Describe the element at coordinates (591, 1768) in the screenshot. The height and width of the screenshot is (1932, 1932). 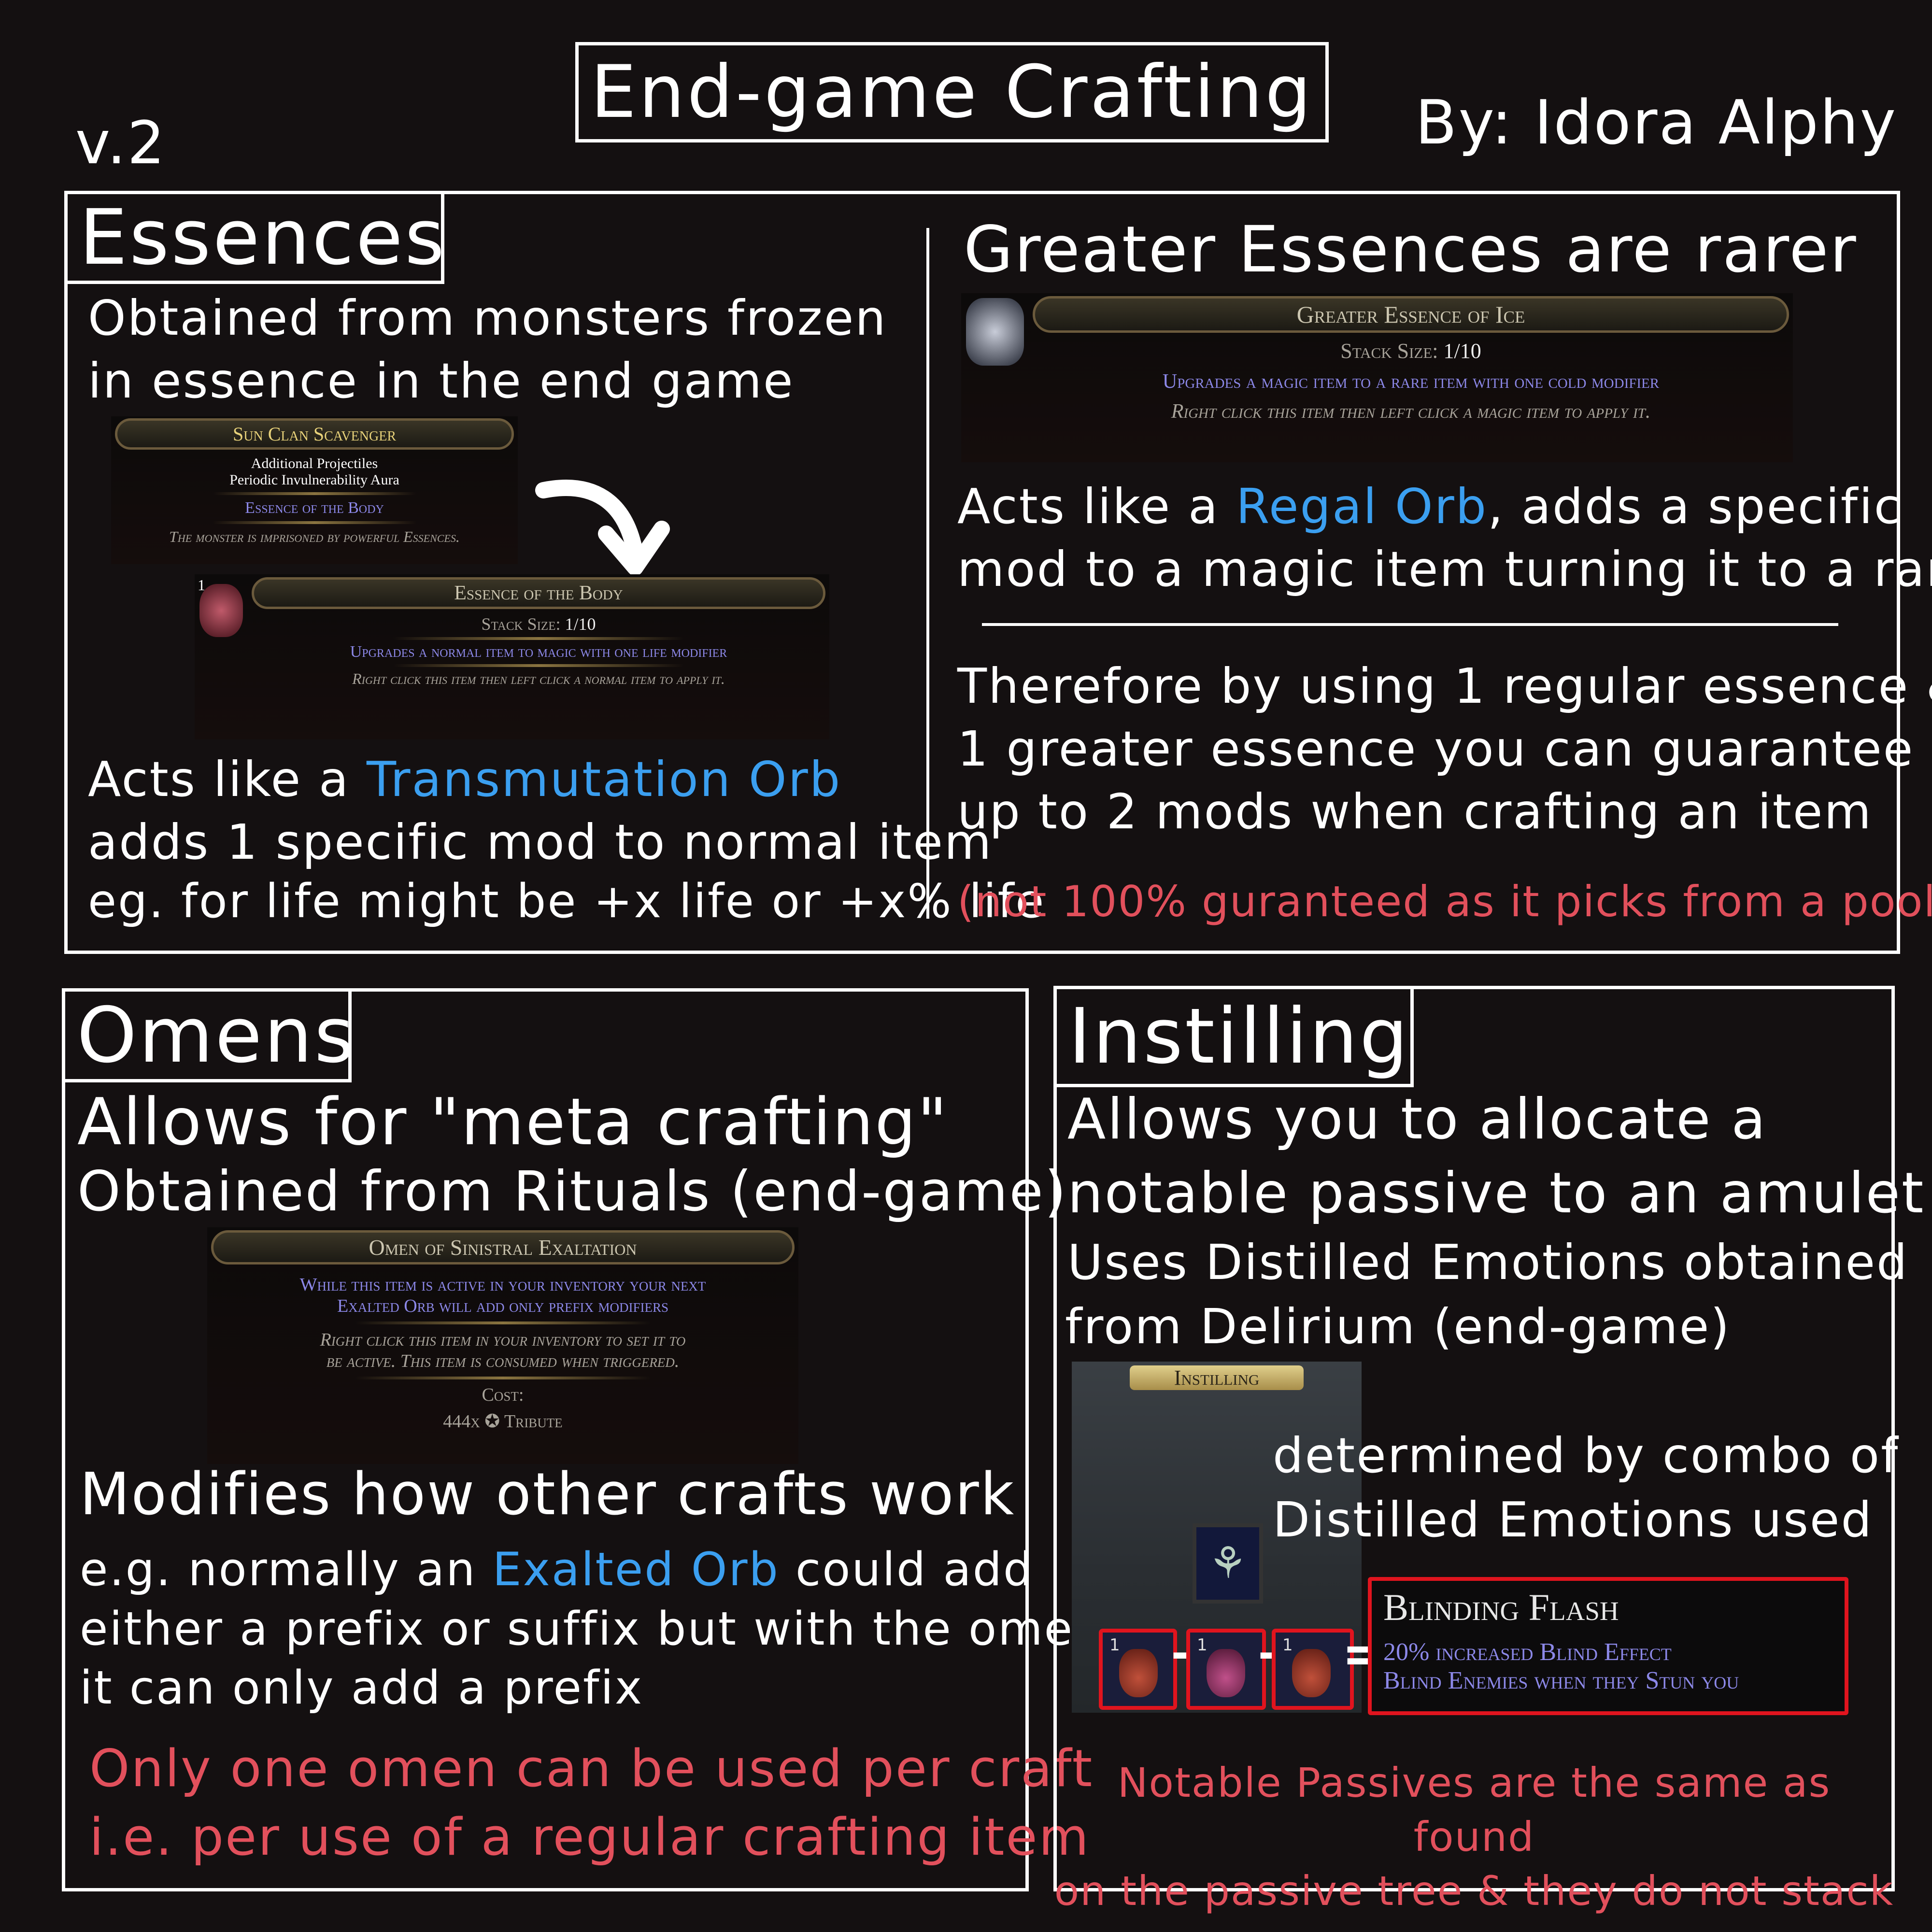
I see `omens-note: Only one omen can be used per craft` at that location.